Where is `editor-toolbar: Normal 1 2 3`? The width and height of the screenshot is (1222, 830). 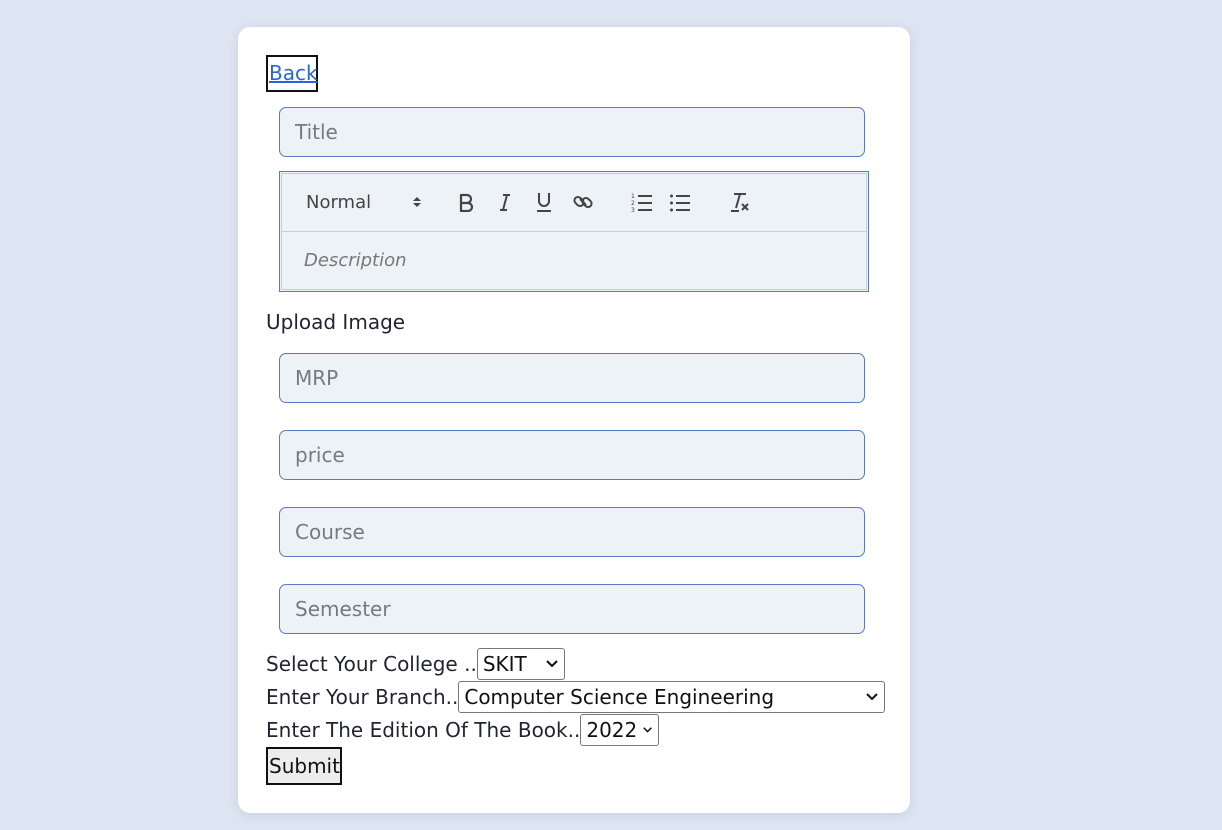 editor-toolbar: Normal 1 2 3 is located at coordinates (574, 203).